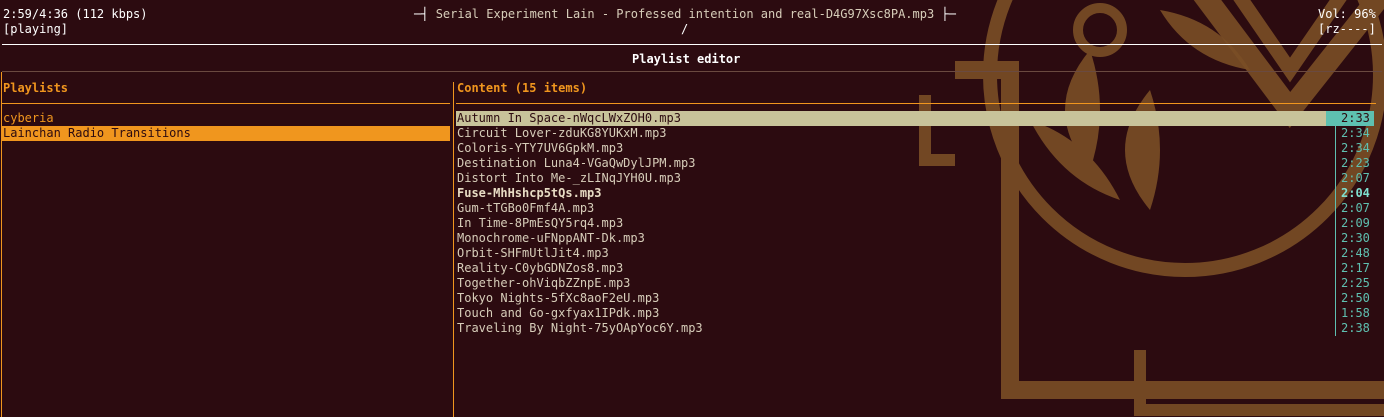  Describe the element at coordinates (226, 103) in the screenshot. I see `playlists-heading-underline` at that location.